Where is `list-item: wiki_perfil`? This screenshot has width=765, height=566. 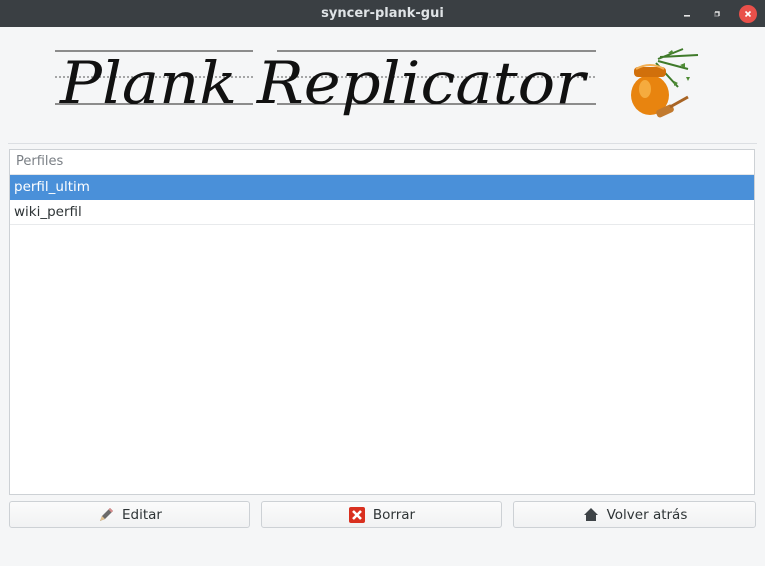
list-item: wiki_perfil is located at coordinates (382, 212).